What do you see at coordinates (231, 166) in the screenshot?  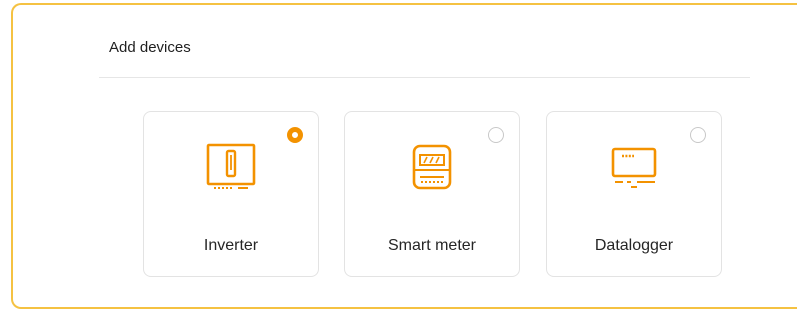 I see `inverter-icon` at bounding box center [231, 166].